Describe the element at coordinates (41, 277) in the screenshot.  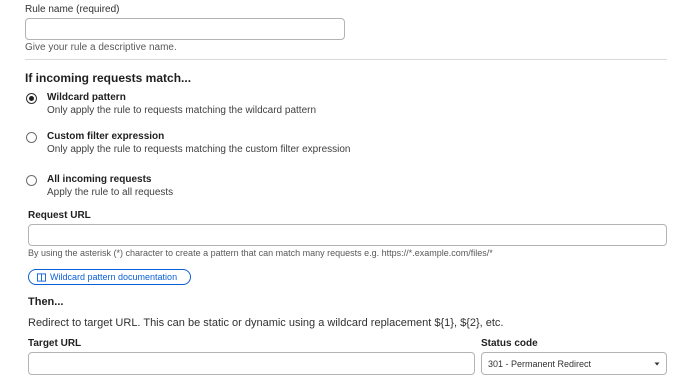
I see `book-icon` at that location.